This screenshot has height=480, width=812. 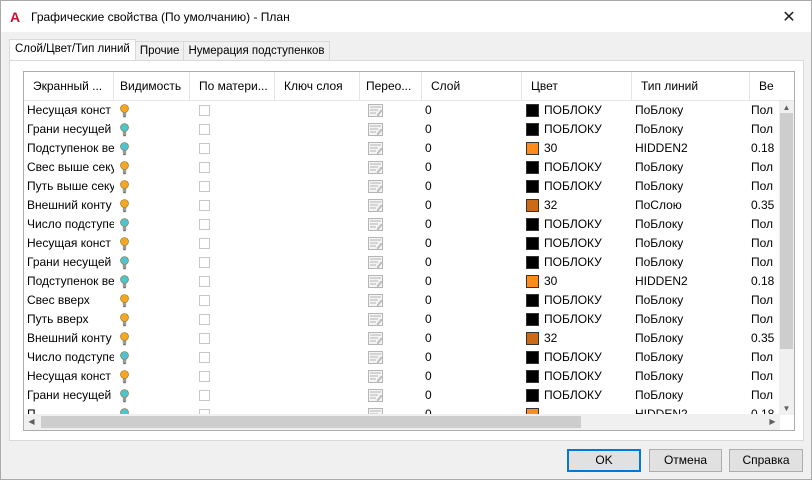 I want to click on table-row: Свес выше секу 0 ПОБЛОКУ ПоБлоку Пол, so click(x=402, y=167).